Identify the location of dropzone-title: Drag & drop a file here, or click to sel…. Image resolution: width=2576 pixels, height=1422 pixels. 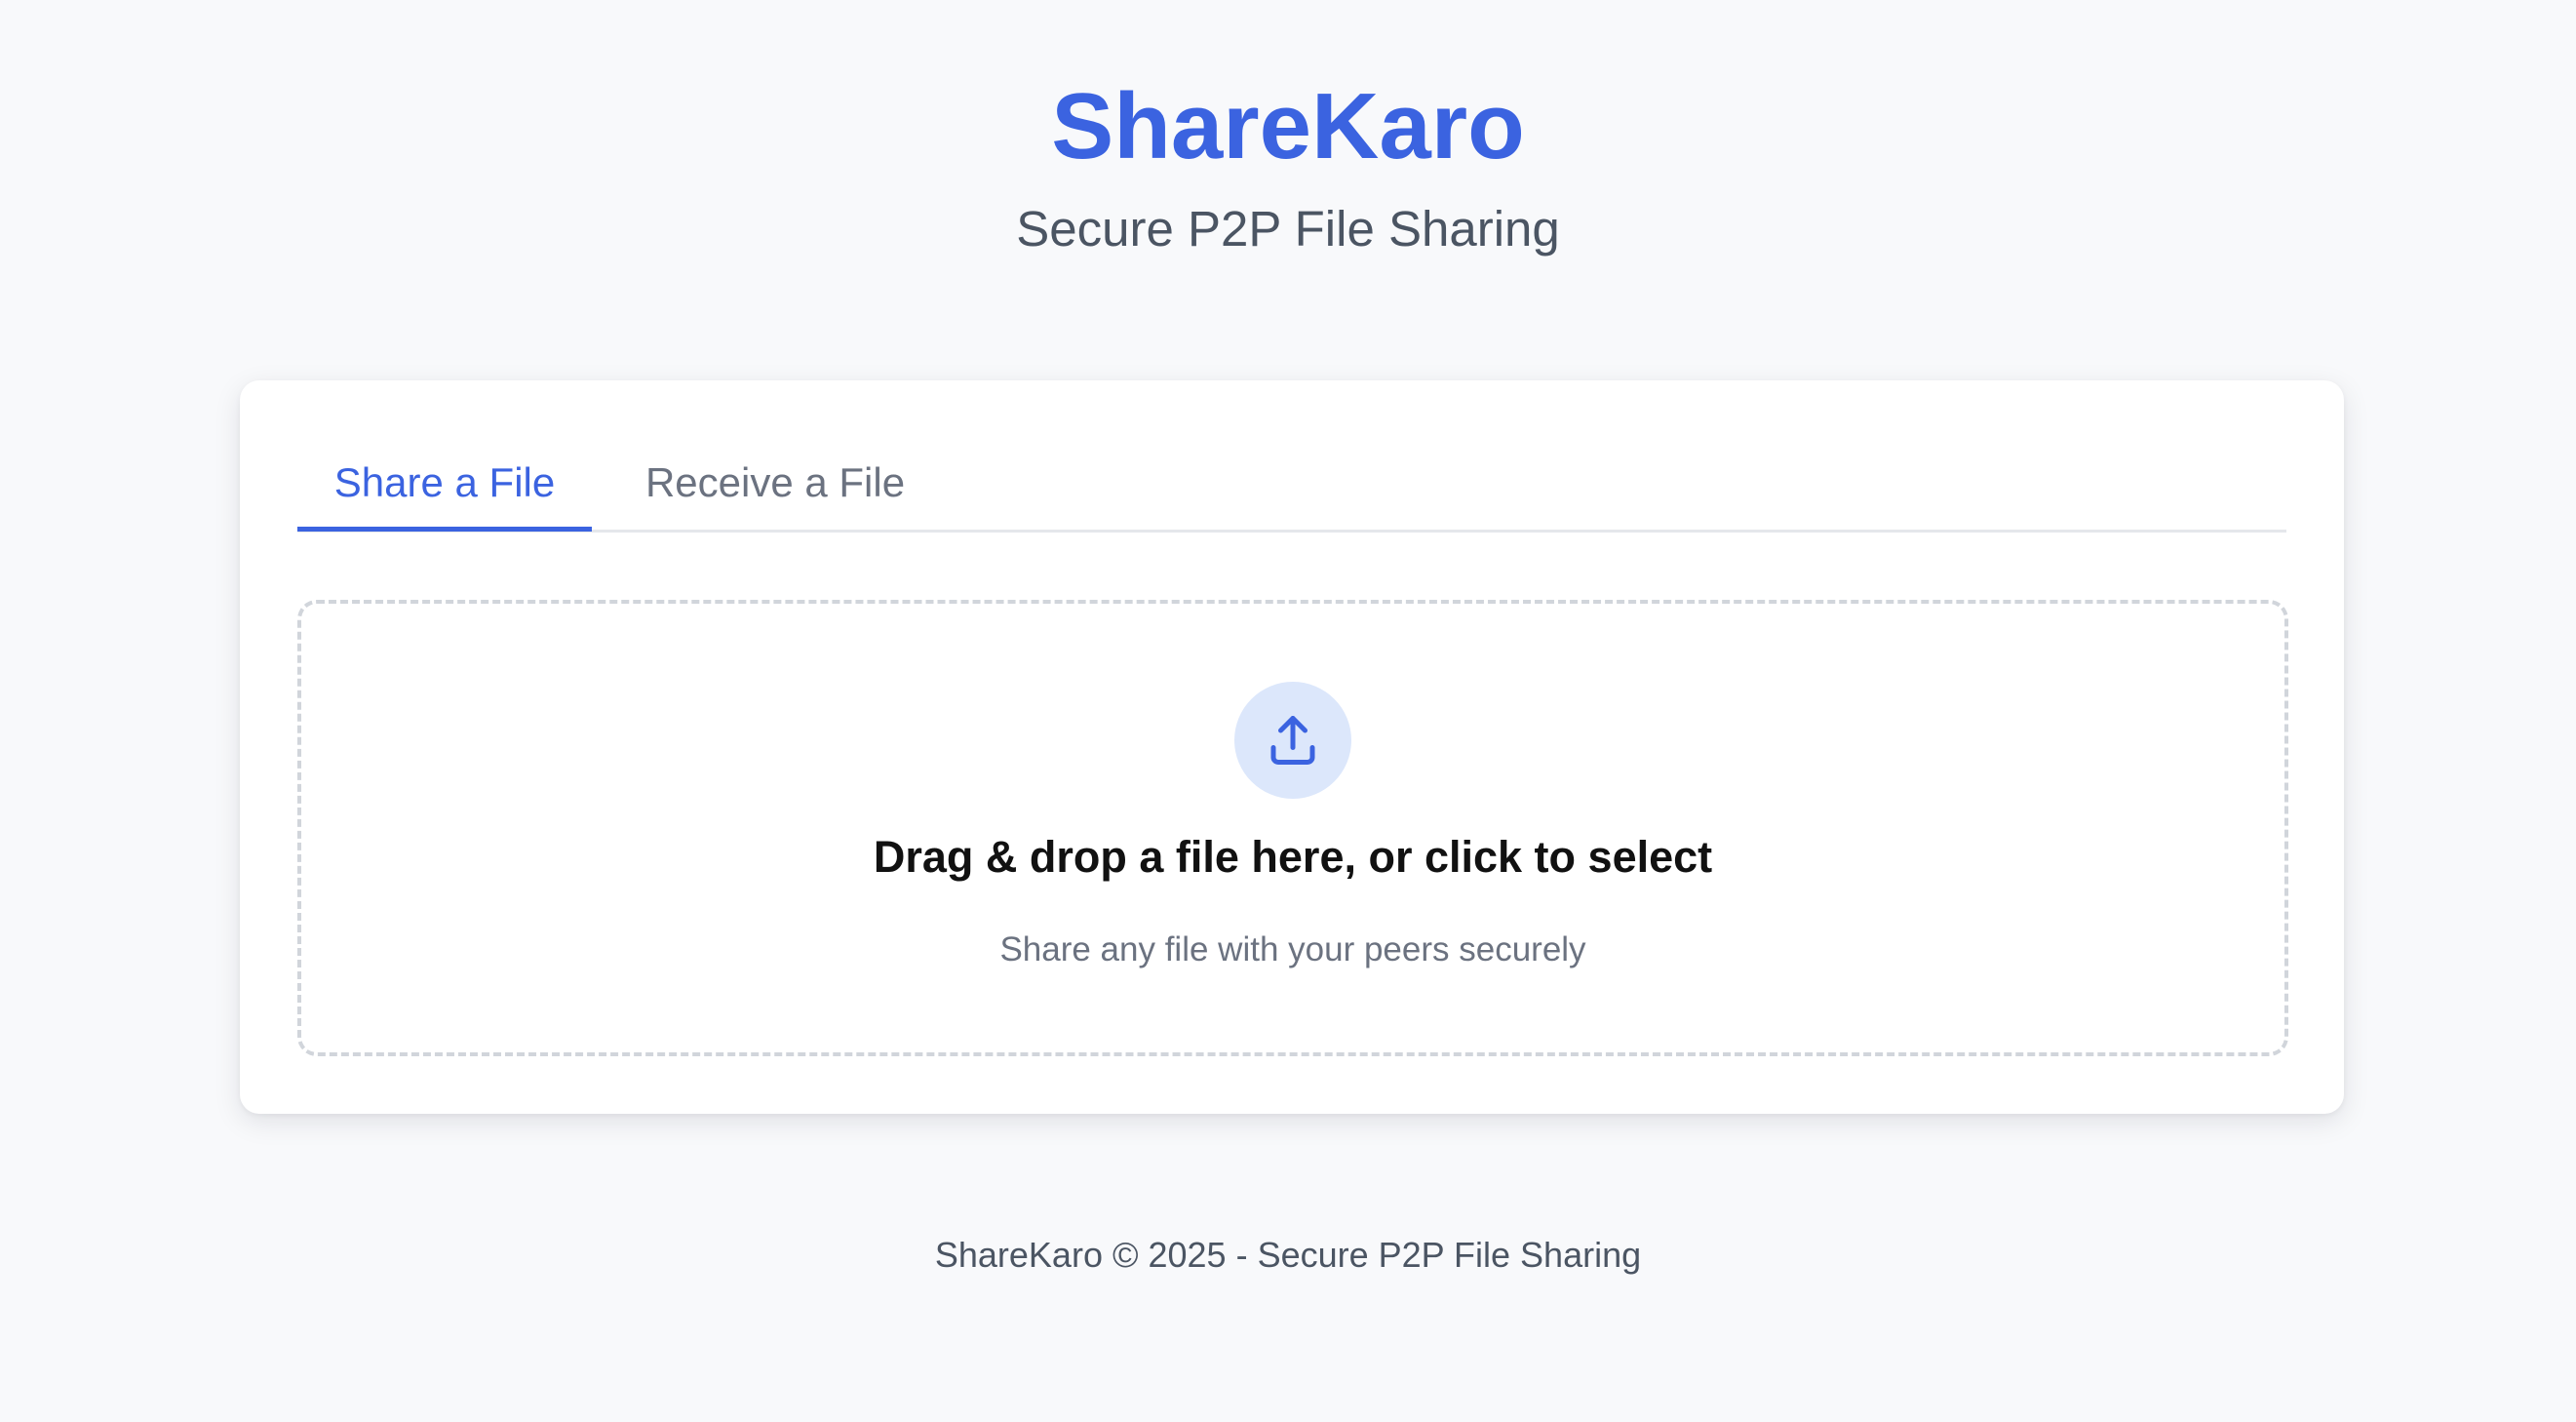
(1293, 857).